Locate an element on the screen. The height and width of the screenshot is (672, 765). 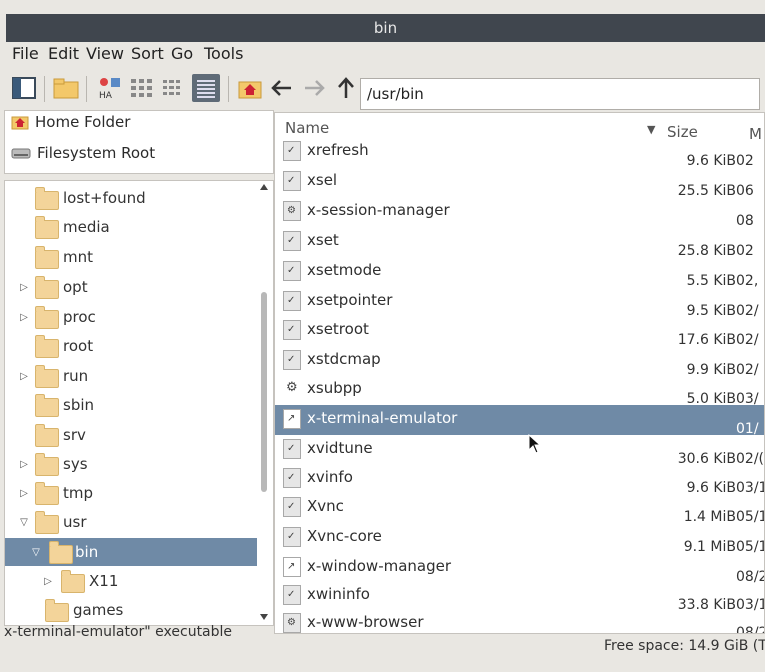
tree-label: run is located at coordinates (76, 376).